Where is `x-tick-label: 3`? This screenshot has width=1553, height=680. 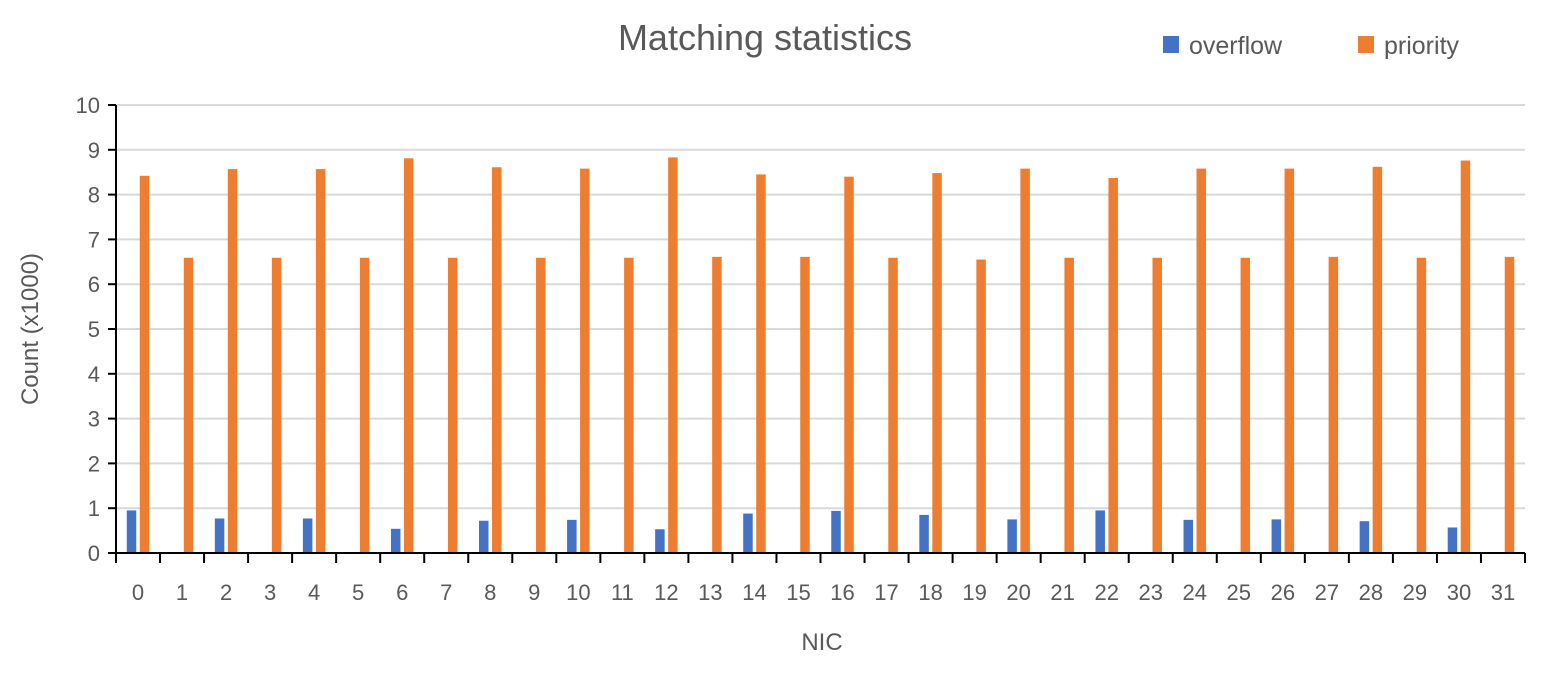
x-tick-label: 3 is located at coordinates (270, 592).